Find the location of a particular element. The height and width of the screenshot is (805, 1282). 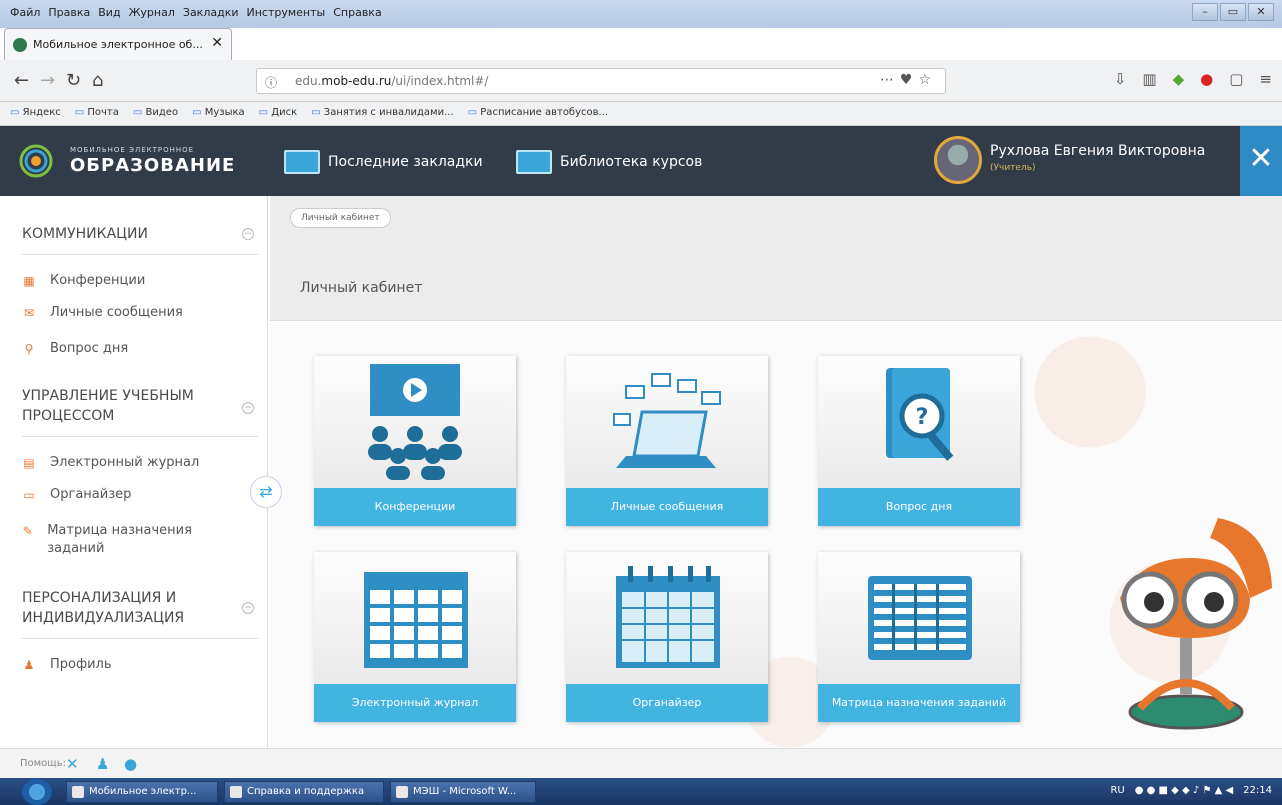

sidebar-toggle-icon: ▢ is located at coordinates (1236, 79).